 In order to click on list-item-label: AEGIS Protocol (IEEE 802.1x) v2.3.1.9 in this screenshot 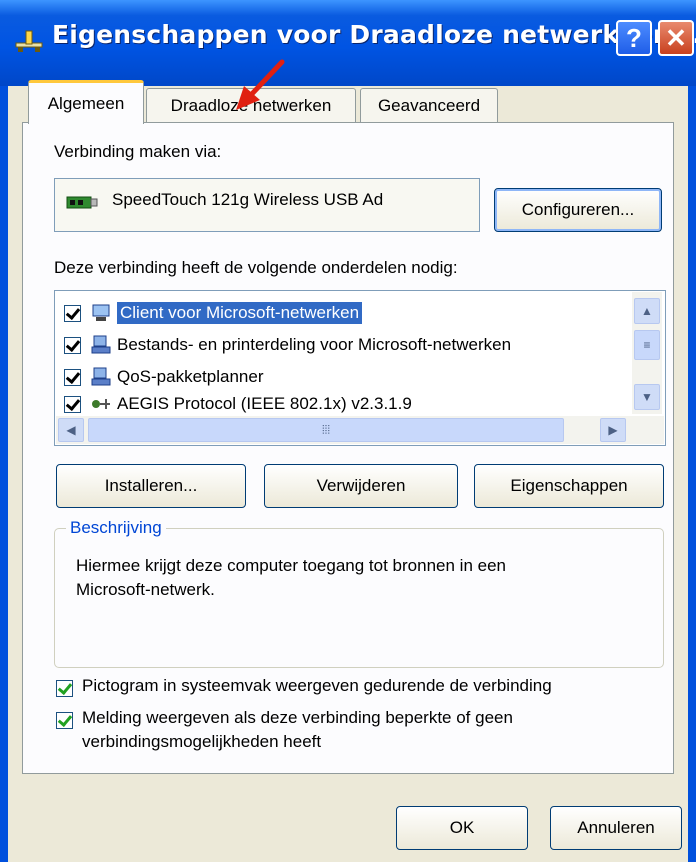, I will do `click(264, 403)`.